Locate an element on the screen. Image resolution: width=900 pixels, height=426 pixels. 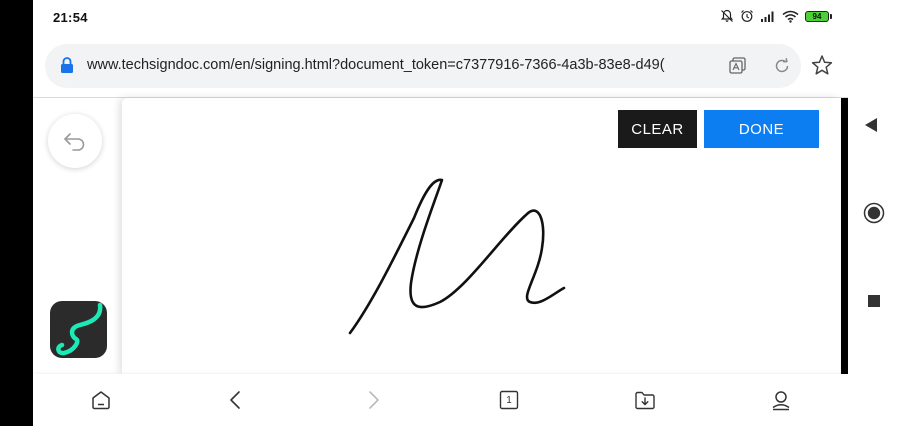
signature-logo-icon is located at coordinates (79, 329).